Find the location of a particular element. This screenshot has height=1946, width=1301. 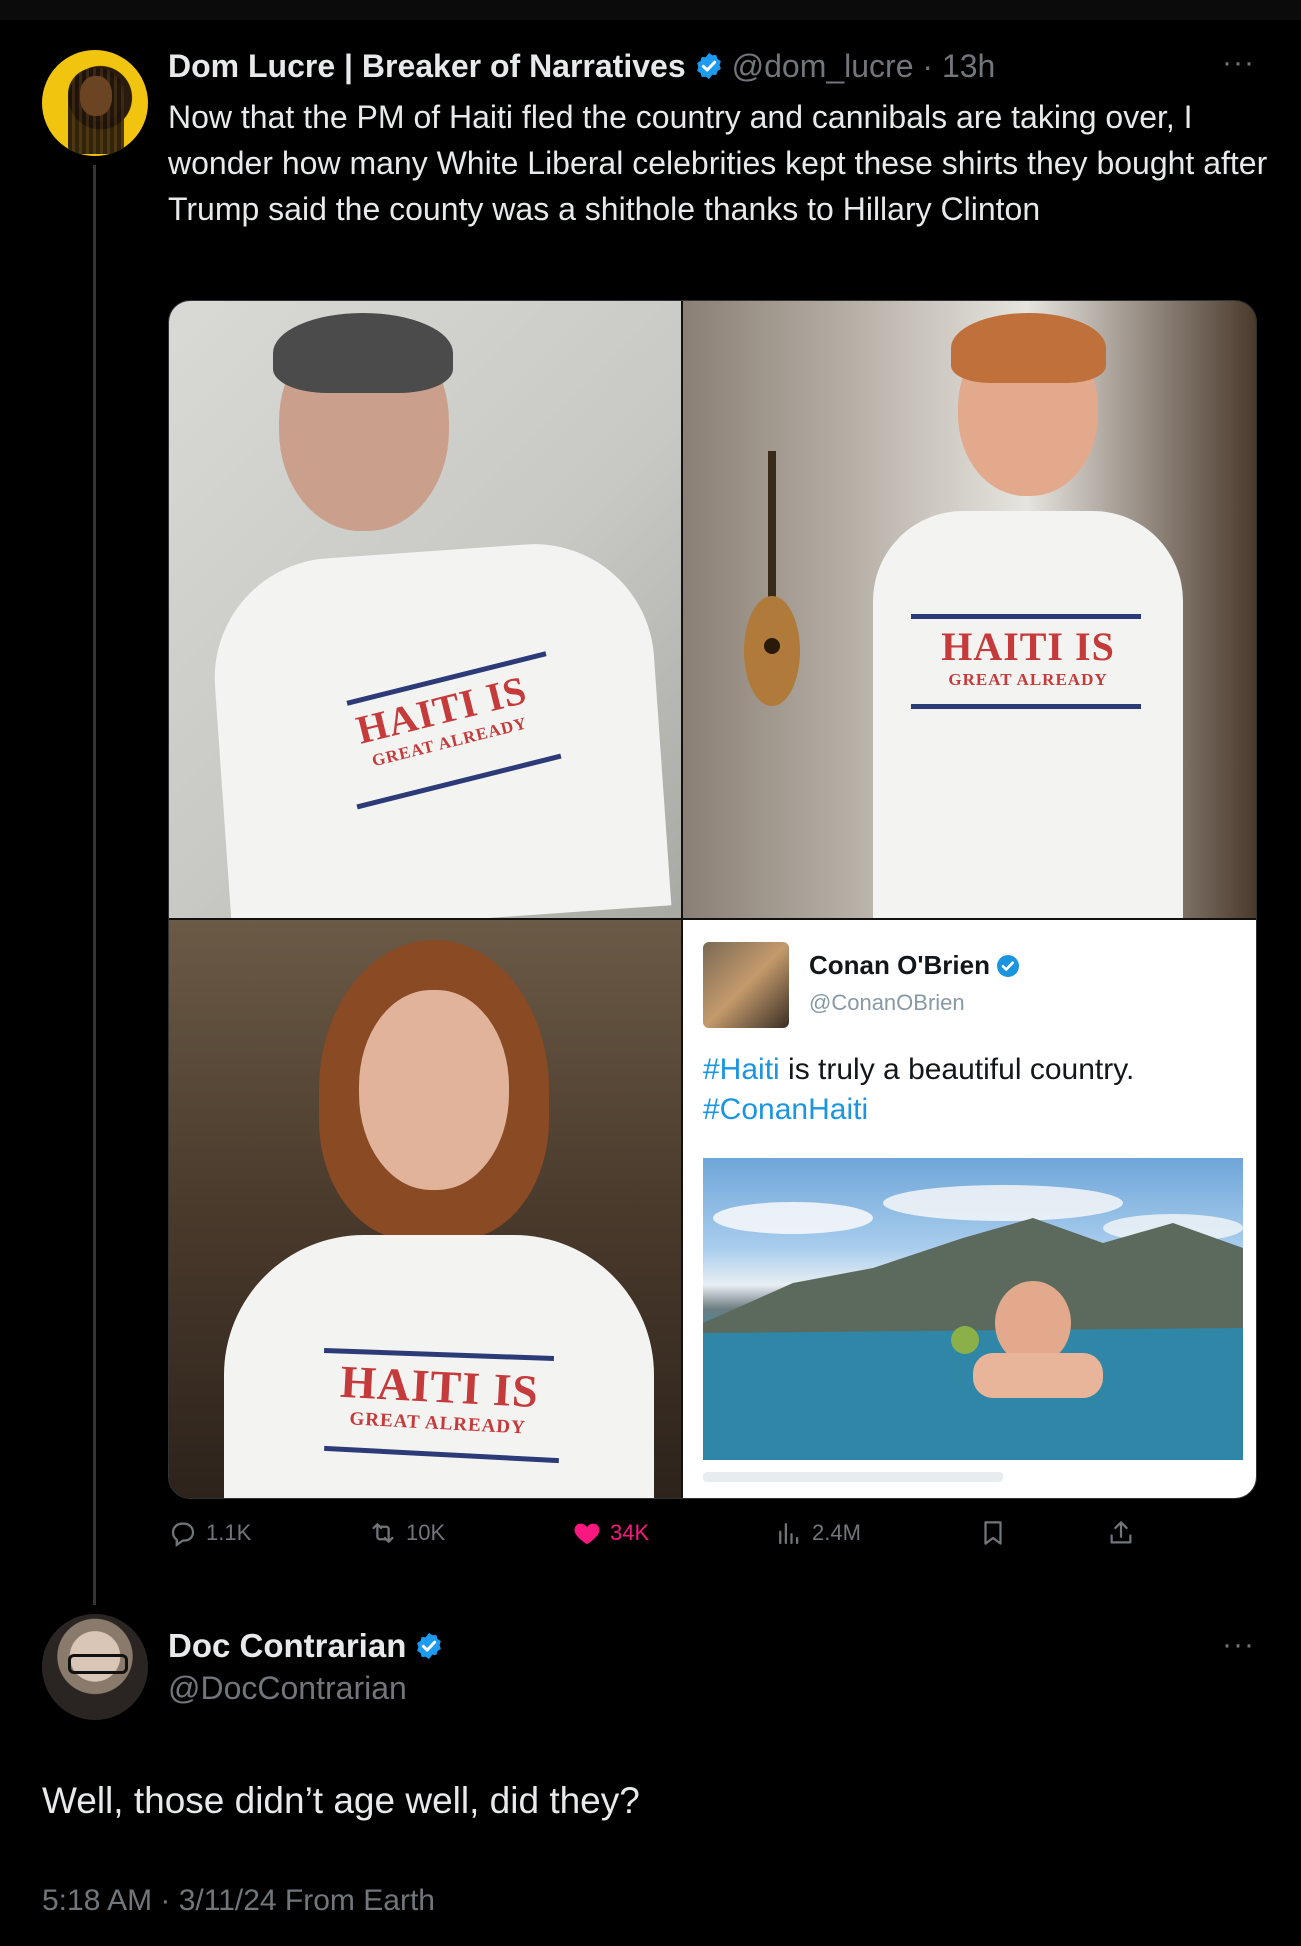

media-photo-3: HAITI IS GREAT ALREADY is located at coordinates (425, 1209).